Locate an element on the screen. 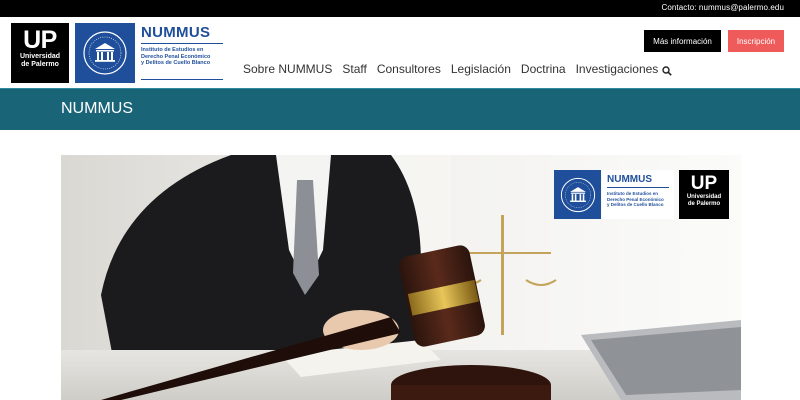 This screenshot has height=400, width=800. hero-badge-title: NUMMUS is located at coordinates (629, 179).